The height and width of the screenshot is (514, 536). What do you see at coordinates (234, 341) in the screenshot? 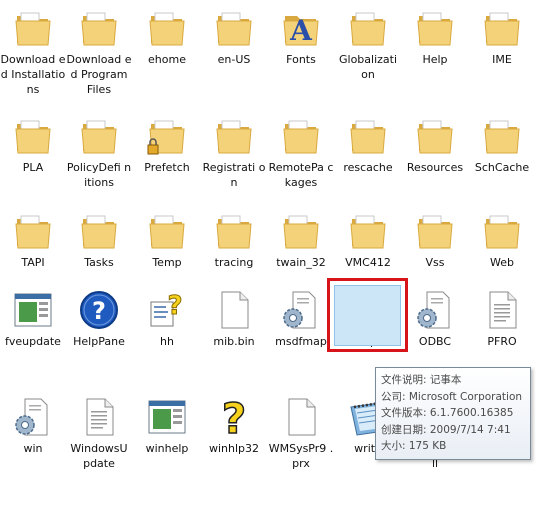
I see `file-item-label: mib.bin` at bounding box center [234, 341].